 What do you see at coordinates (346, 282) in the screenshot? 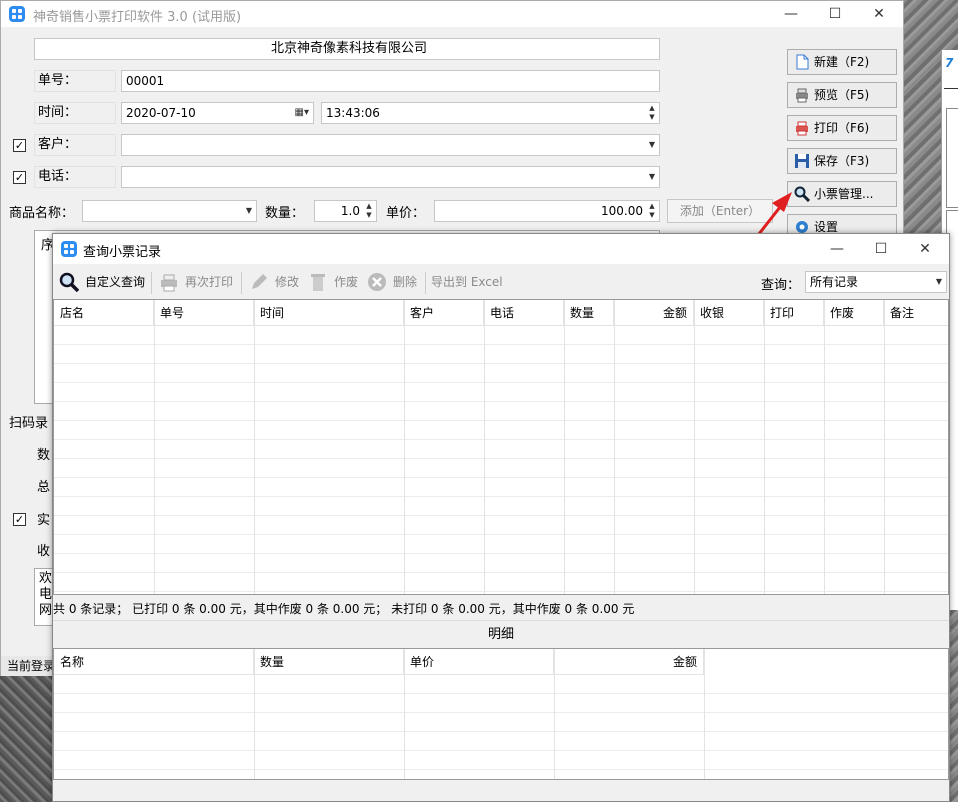
I see `void-label: 作废` at bounding box center [346, 282].